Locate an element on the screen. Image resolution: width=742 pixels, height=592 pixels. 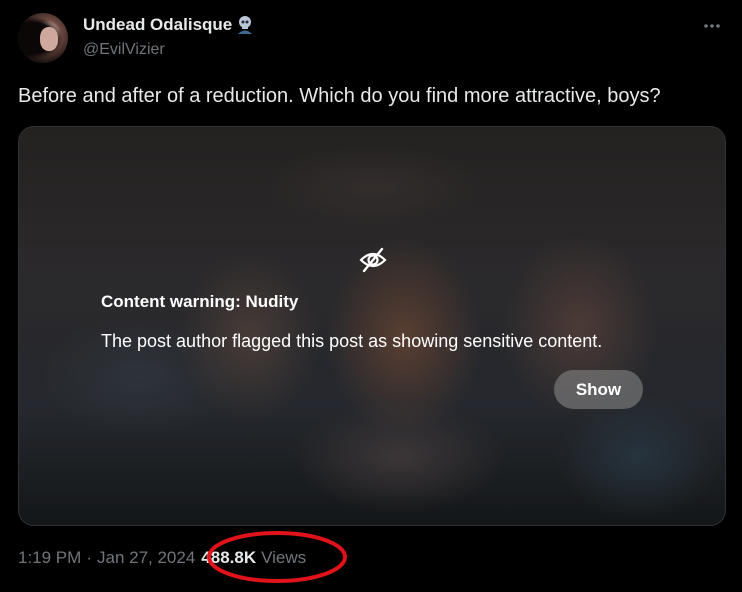
tweet-meta: 1:19 PM · Jan 27, 2024 488.8K Views is located at coordinates (162, 558).